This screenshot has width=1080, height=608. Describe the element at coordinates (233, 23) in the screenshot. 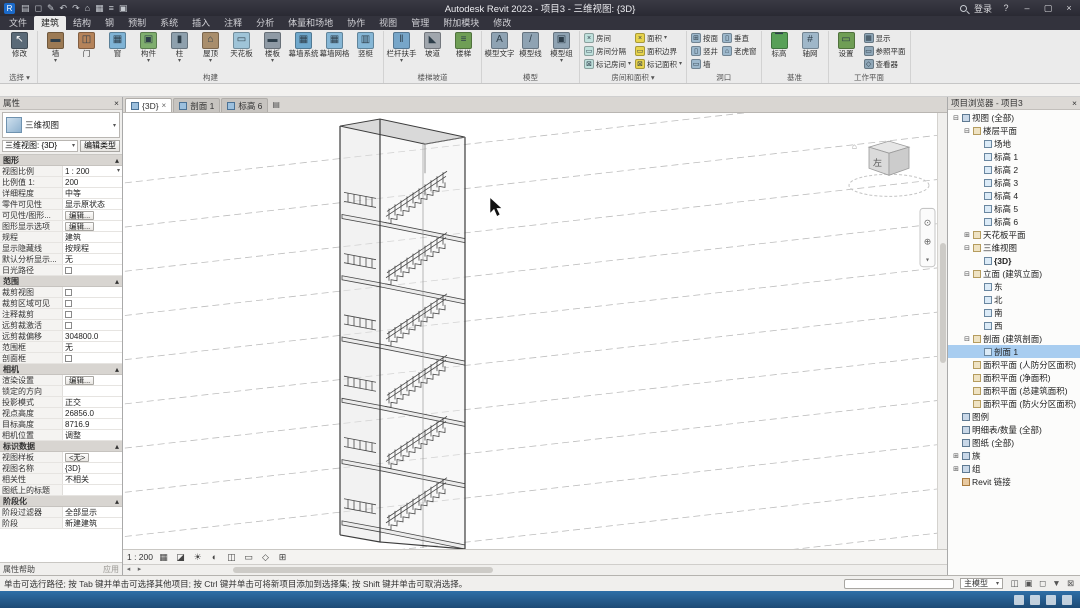

I see `ribbon-tab-注释: 注释` at that location.